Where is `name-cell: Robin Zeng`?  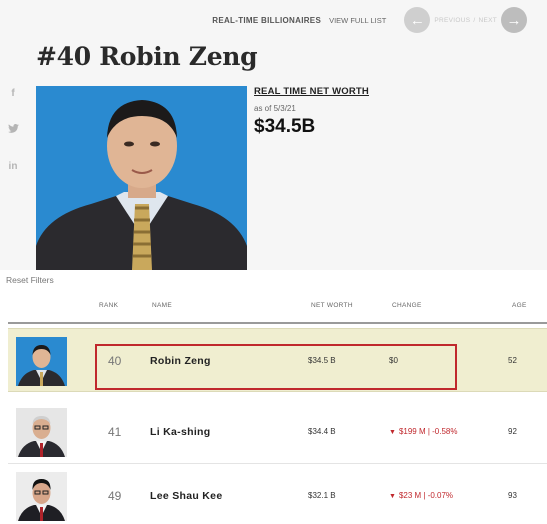 name-cell: Robin Zeng is located at coordinates (180, 361).